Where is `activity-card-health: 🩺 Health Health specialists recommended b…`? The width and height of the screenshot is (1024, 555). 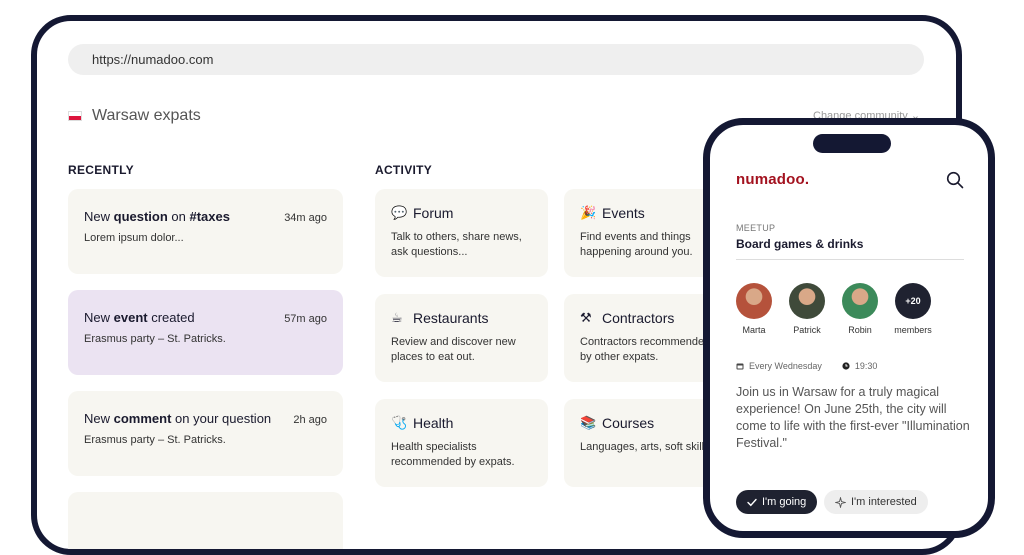
activity-card-health: 🩺 Health Health specialists recommended b… is located at coordinates (461, 443).